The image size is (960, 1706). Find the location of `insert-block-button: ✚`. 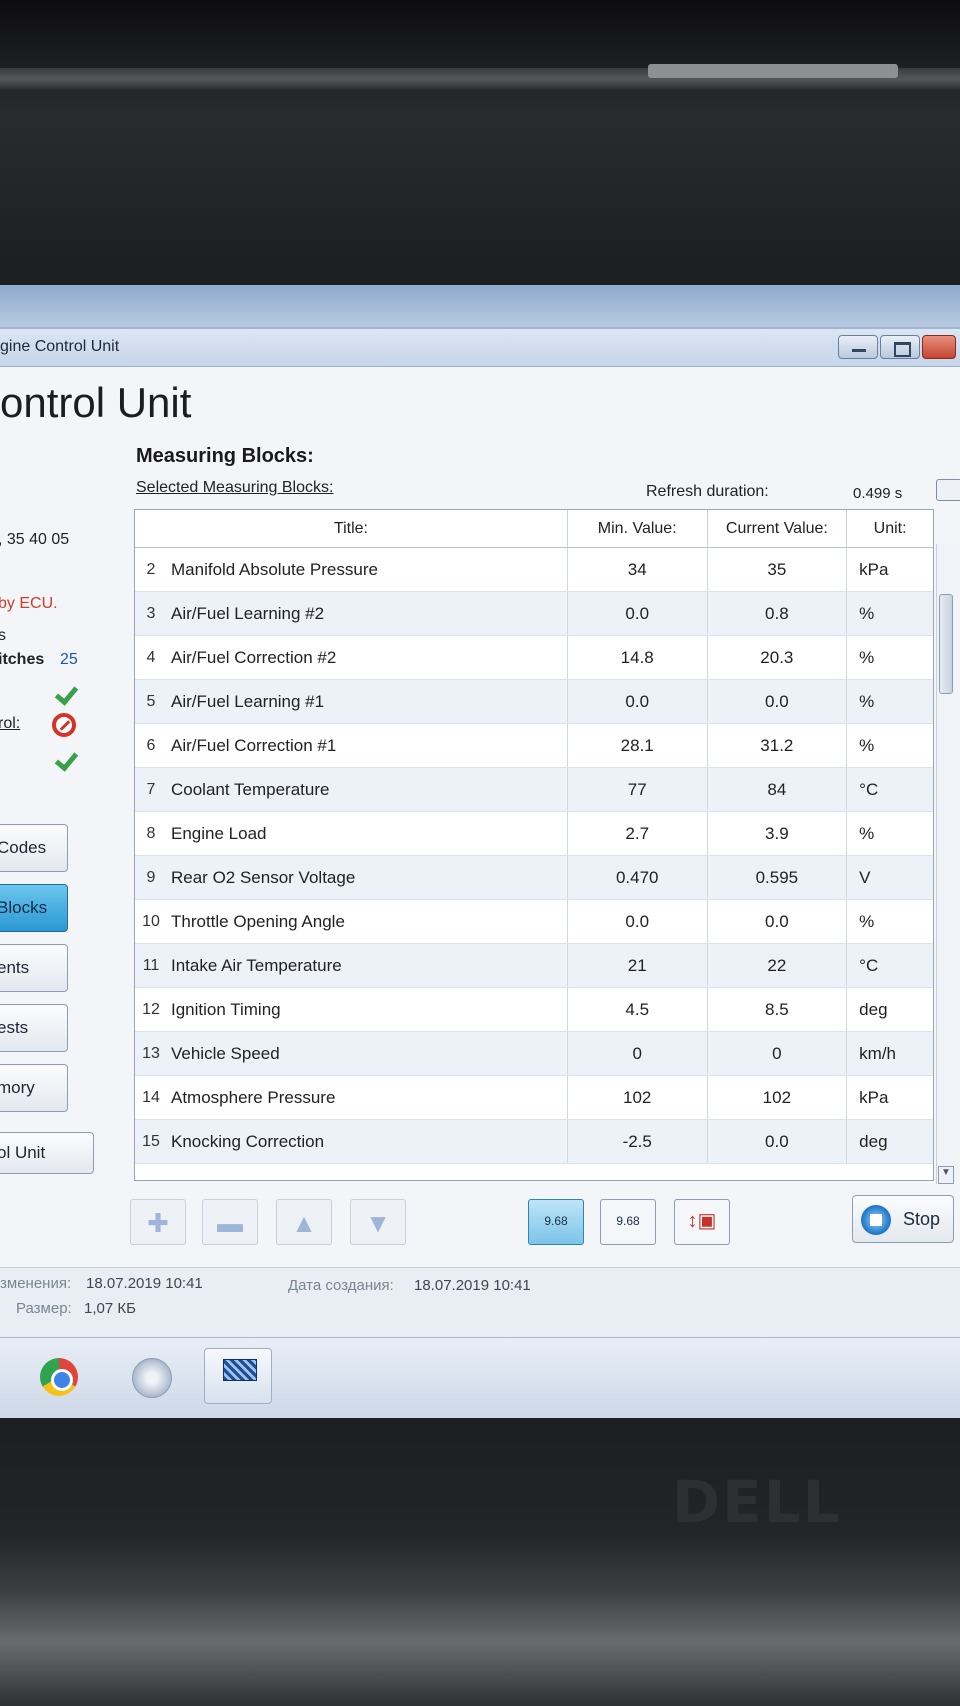

insert-block-button: ✚ is located at coordinates (158, 1222).